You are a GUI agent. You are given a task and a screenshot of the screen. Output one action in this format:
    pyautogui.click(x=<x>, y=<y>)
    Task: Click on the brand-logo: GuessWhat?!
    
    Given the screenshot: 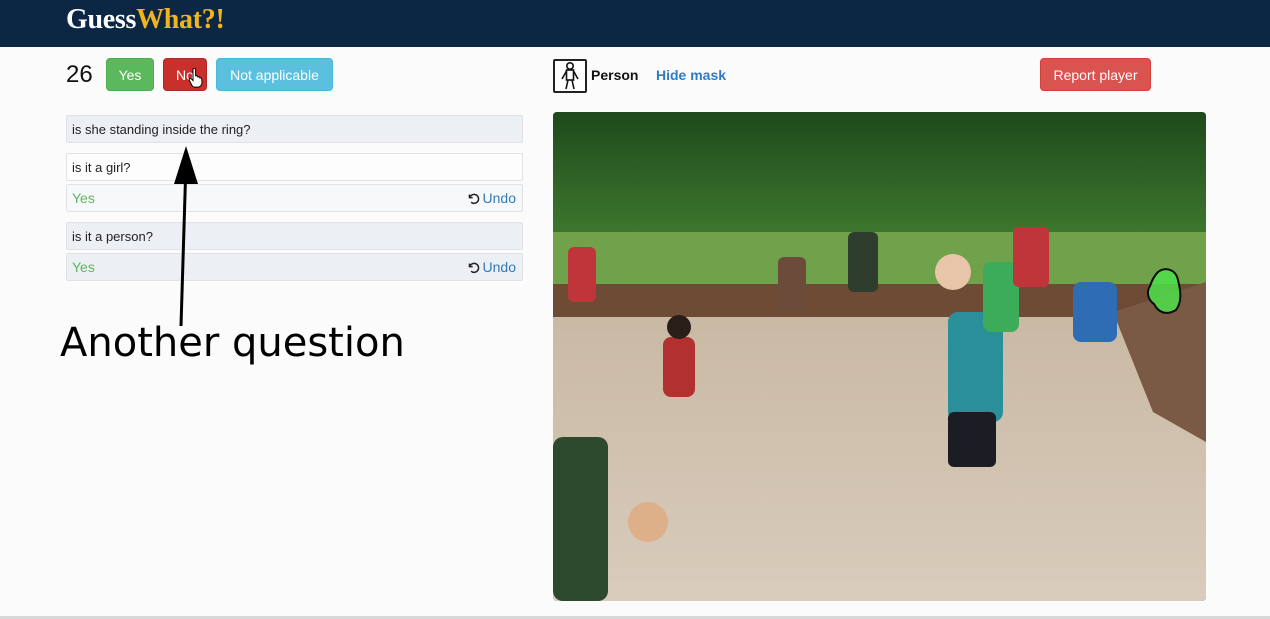 What is the action you would take?
    pyautogui.click(x=145, y=20)
    